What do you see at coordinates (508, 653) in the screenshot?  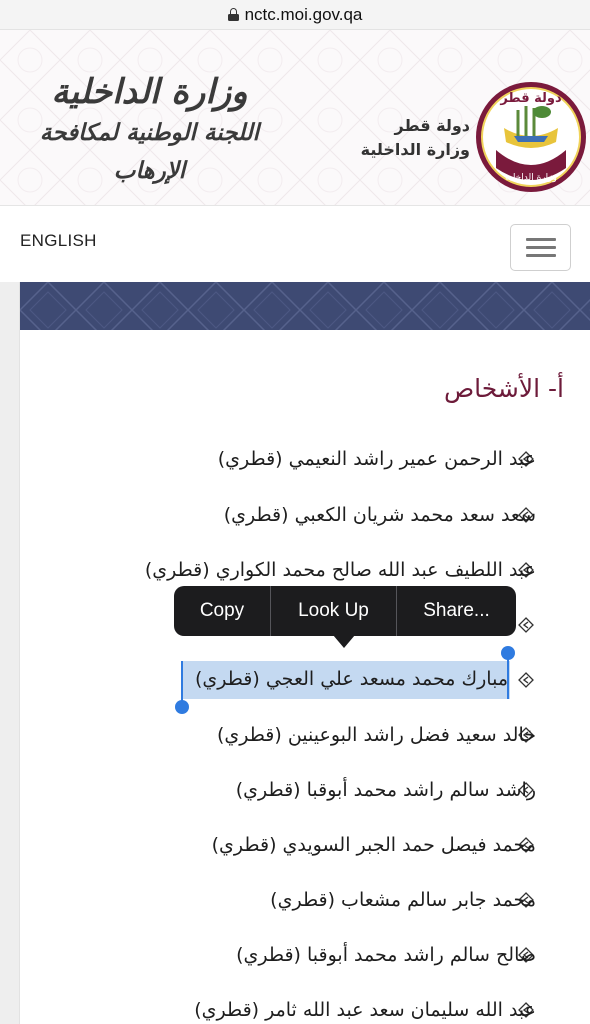 I see `selection-end-handle-knob` at bounding box center [508, 653].